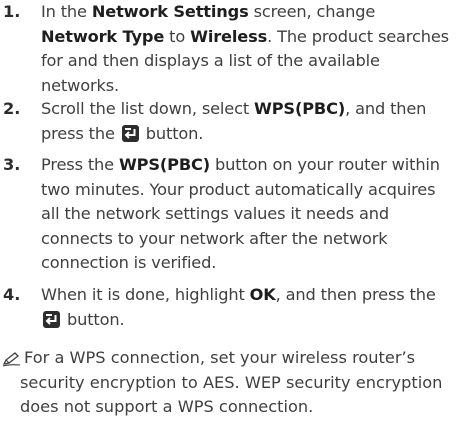 This screenshot has height=446, width=458. Describe the element at coordinates (177, 36) in the screenshot. I see `step-text-run: to` at that location.